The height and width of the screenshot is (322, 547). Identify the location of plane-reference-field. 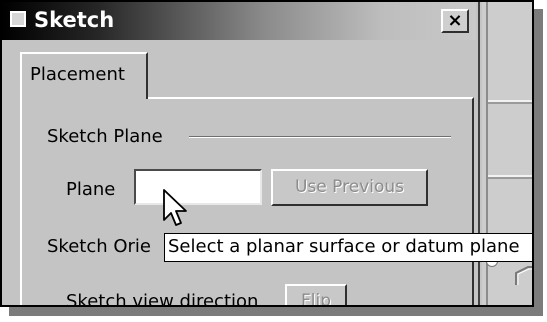
(198, 187).